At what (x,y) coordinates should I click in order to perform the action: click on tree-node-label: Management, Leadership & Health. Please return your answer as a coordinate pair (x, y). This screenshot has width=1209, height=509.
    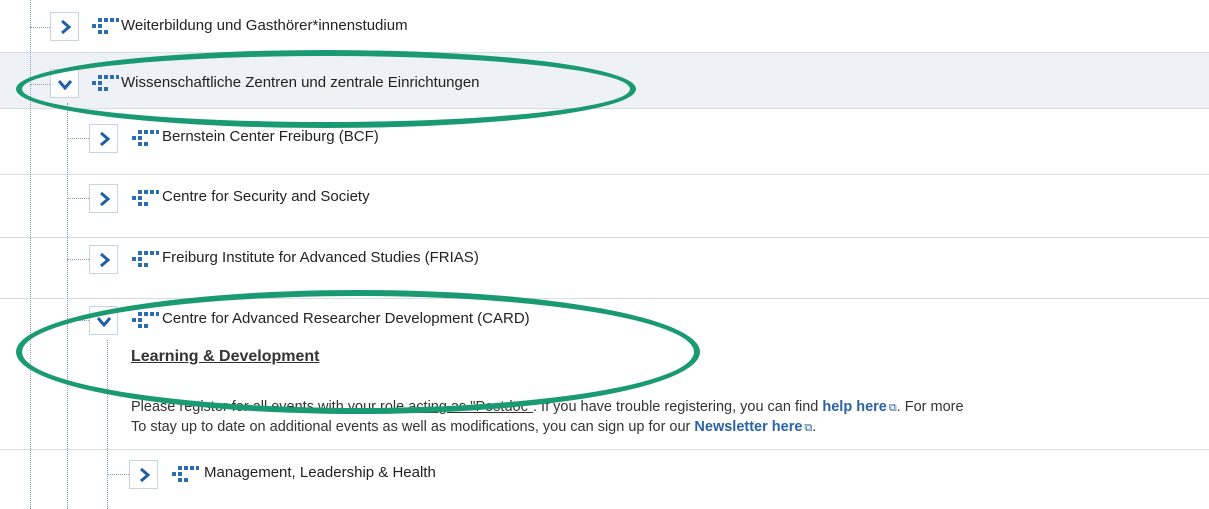
    Looking at the image, I should click on (320, 472).